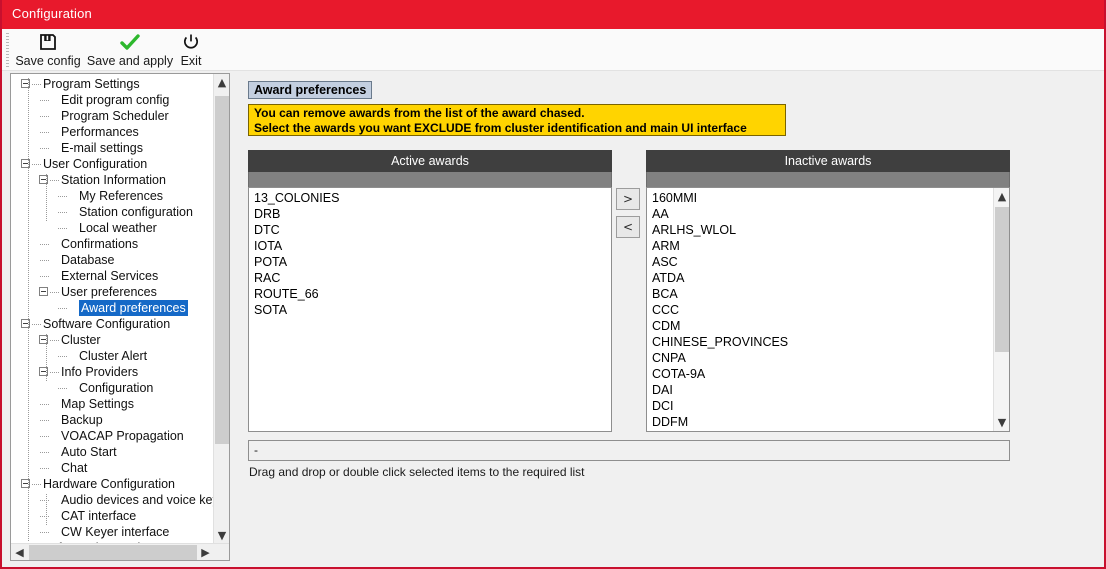  I want to click on sidebar-horizontal-scrollbar: ◀ ▶, so click(120, 551).